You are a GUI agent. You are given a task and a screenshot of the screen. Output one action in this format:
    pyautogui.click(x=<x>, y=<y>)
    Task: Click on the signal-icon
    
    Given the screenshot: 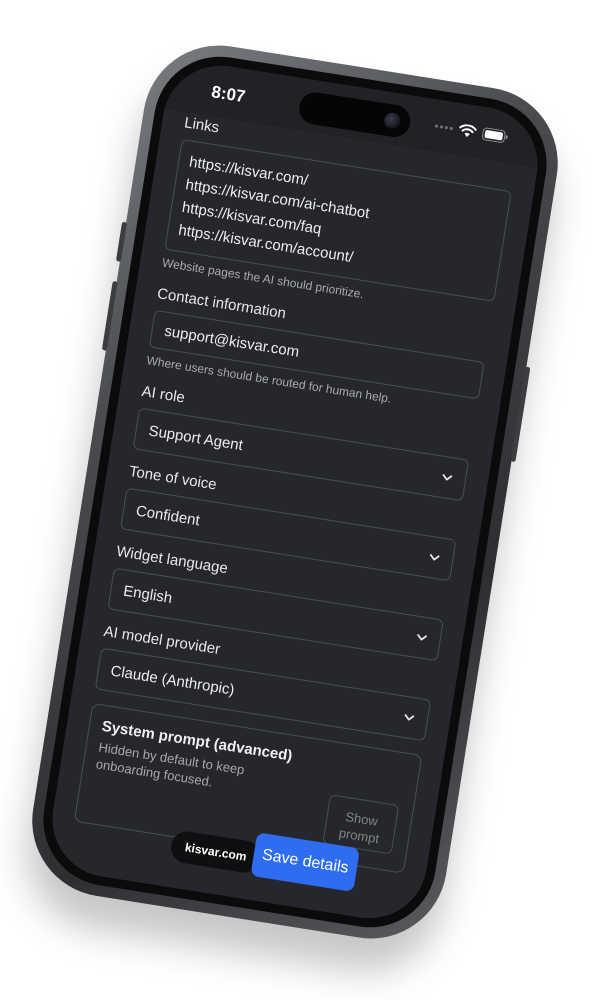 What is the action you would take?
    pyautogui.click(x=444, y=127)
    